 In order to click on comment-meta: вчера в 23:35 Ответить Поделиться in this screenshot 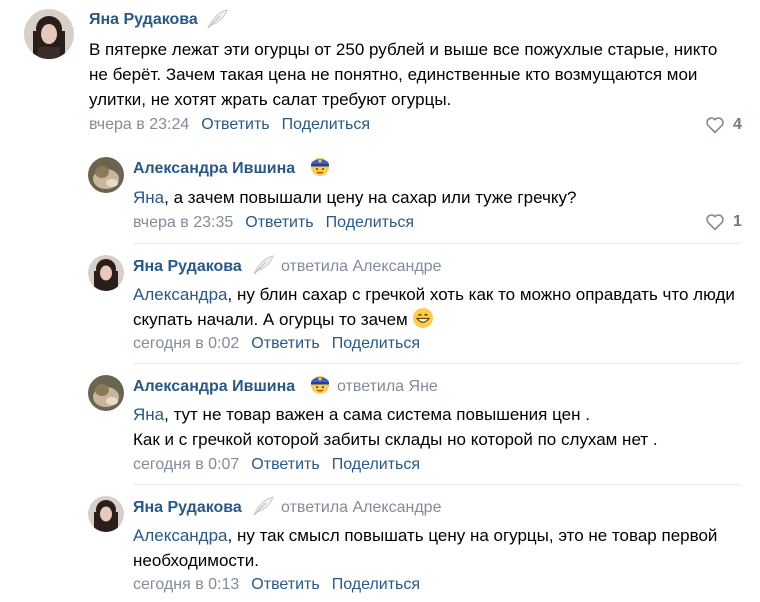, I will do `click(273, 223)`.